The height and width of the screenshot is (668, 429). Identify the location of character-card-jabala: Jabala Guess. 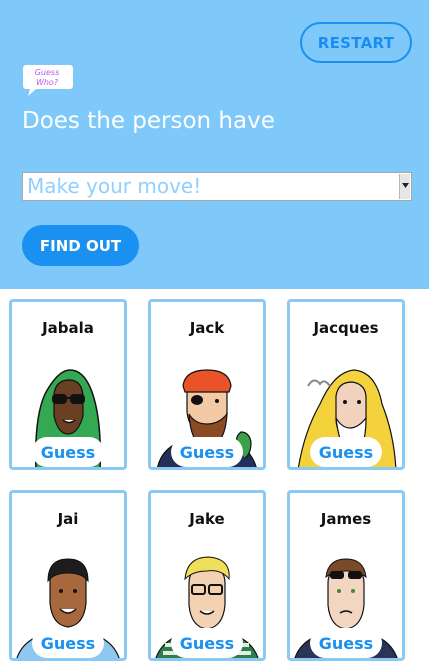
(68, 384).